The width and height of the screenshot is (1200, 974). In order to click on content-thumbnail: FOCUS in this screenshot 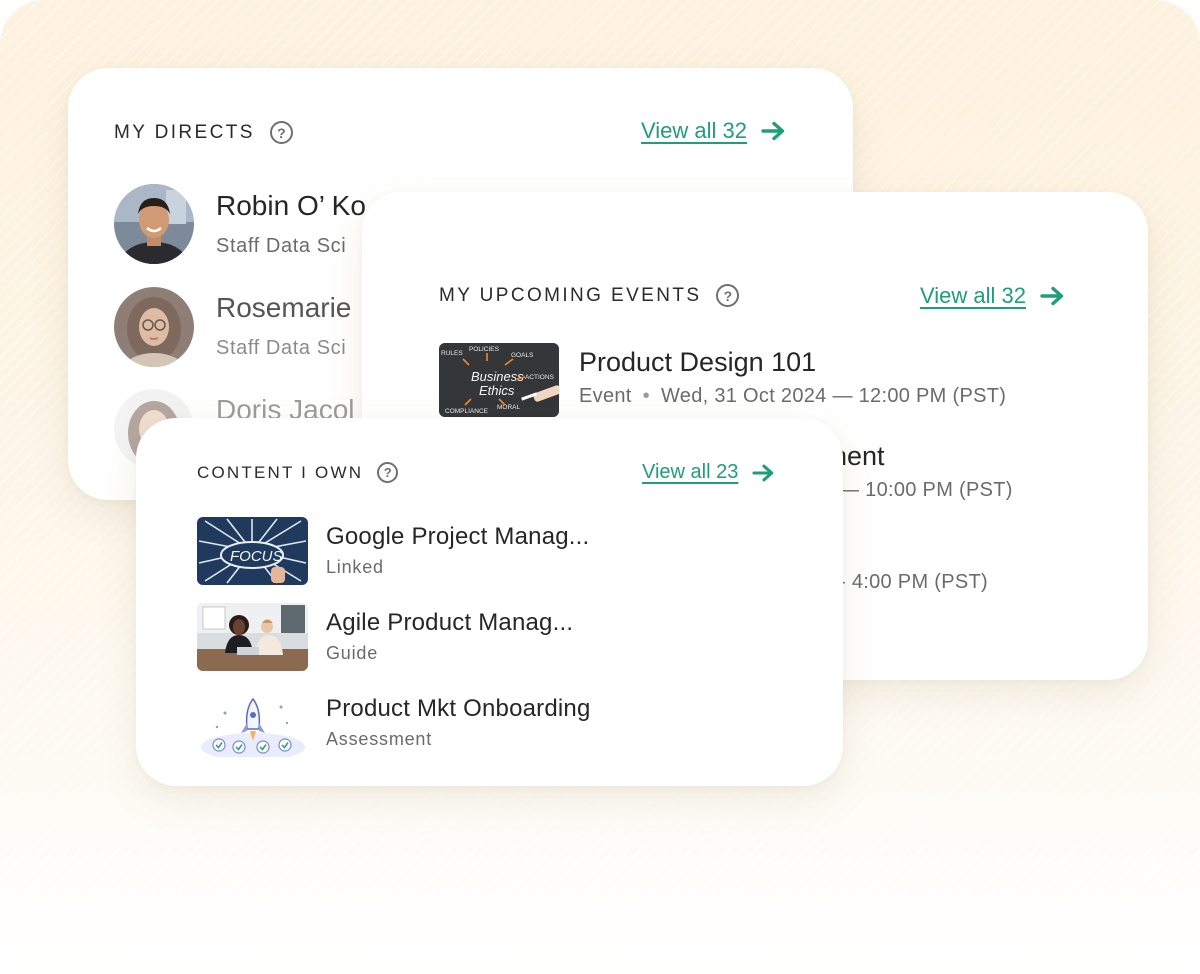, I will do `click(252, 551)`.